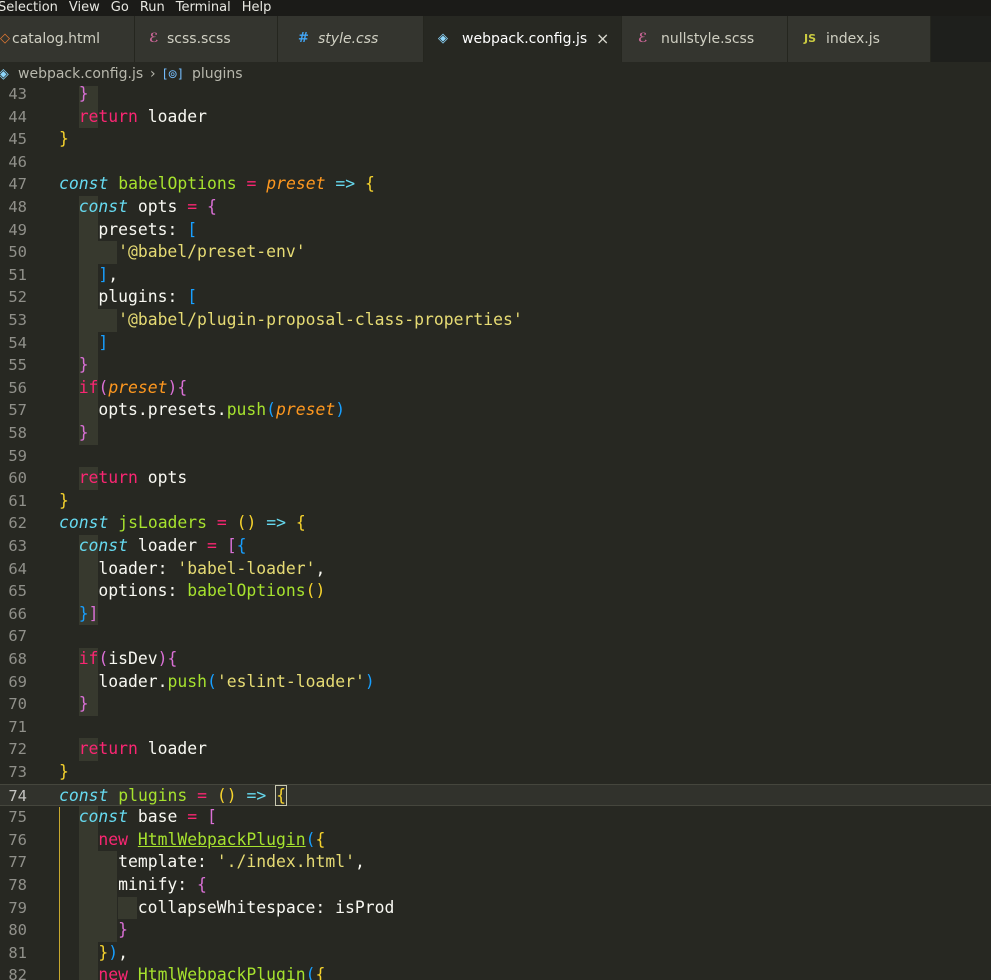  I want to click on code-line: 80}, so click(495, 930).